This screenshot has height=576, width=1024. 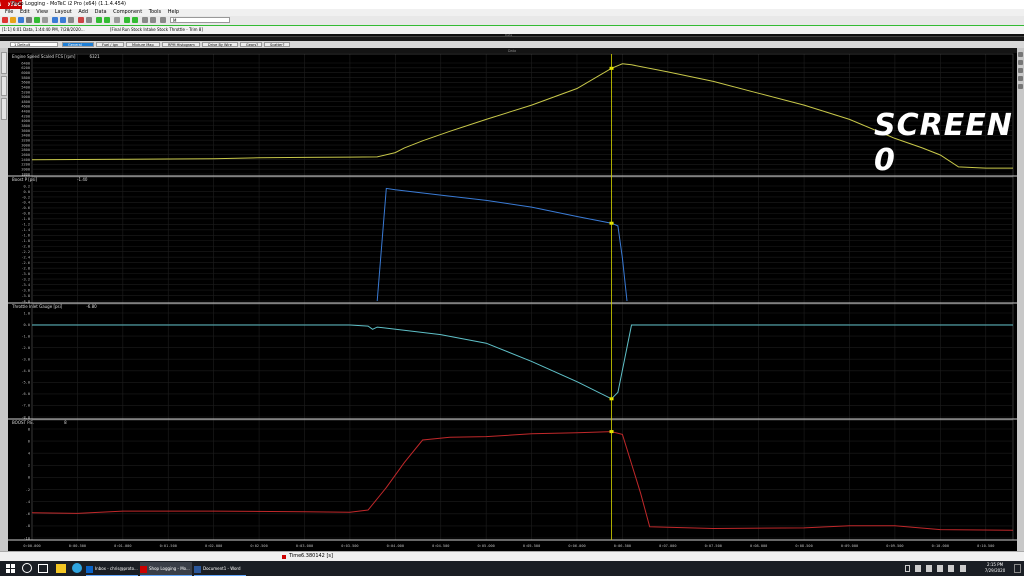 I want to click on y-tick-label: 4800, so click(x=25, y=102).